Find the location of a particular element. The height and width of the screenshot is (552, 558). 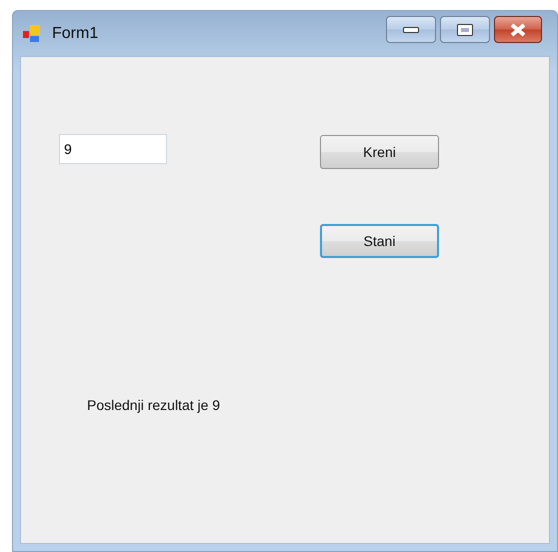

close-icon is located at coordinates (518, 29).